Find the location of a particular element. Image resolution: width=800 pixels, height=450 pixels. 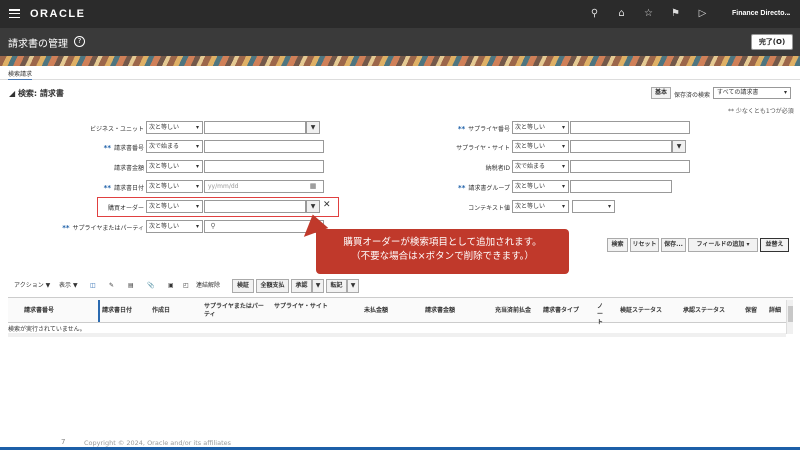

saved-search-select: すべての請求書 ▾ is located at coordinates (752, 93).